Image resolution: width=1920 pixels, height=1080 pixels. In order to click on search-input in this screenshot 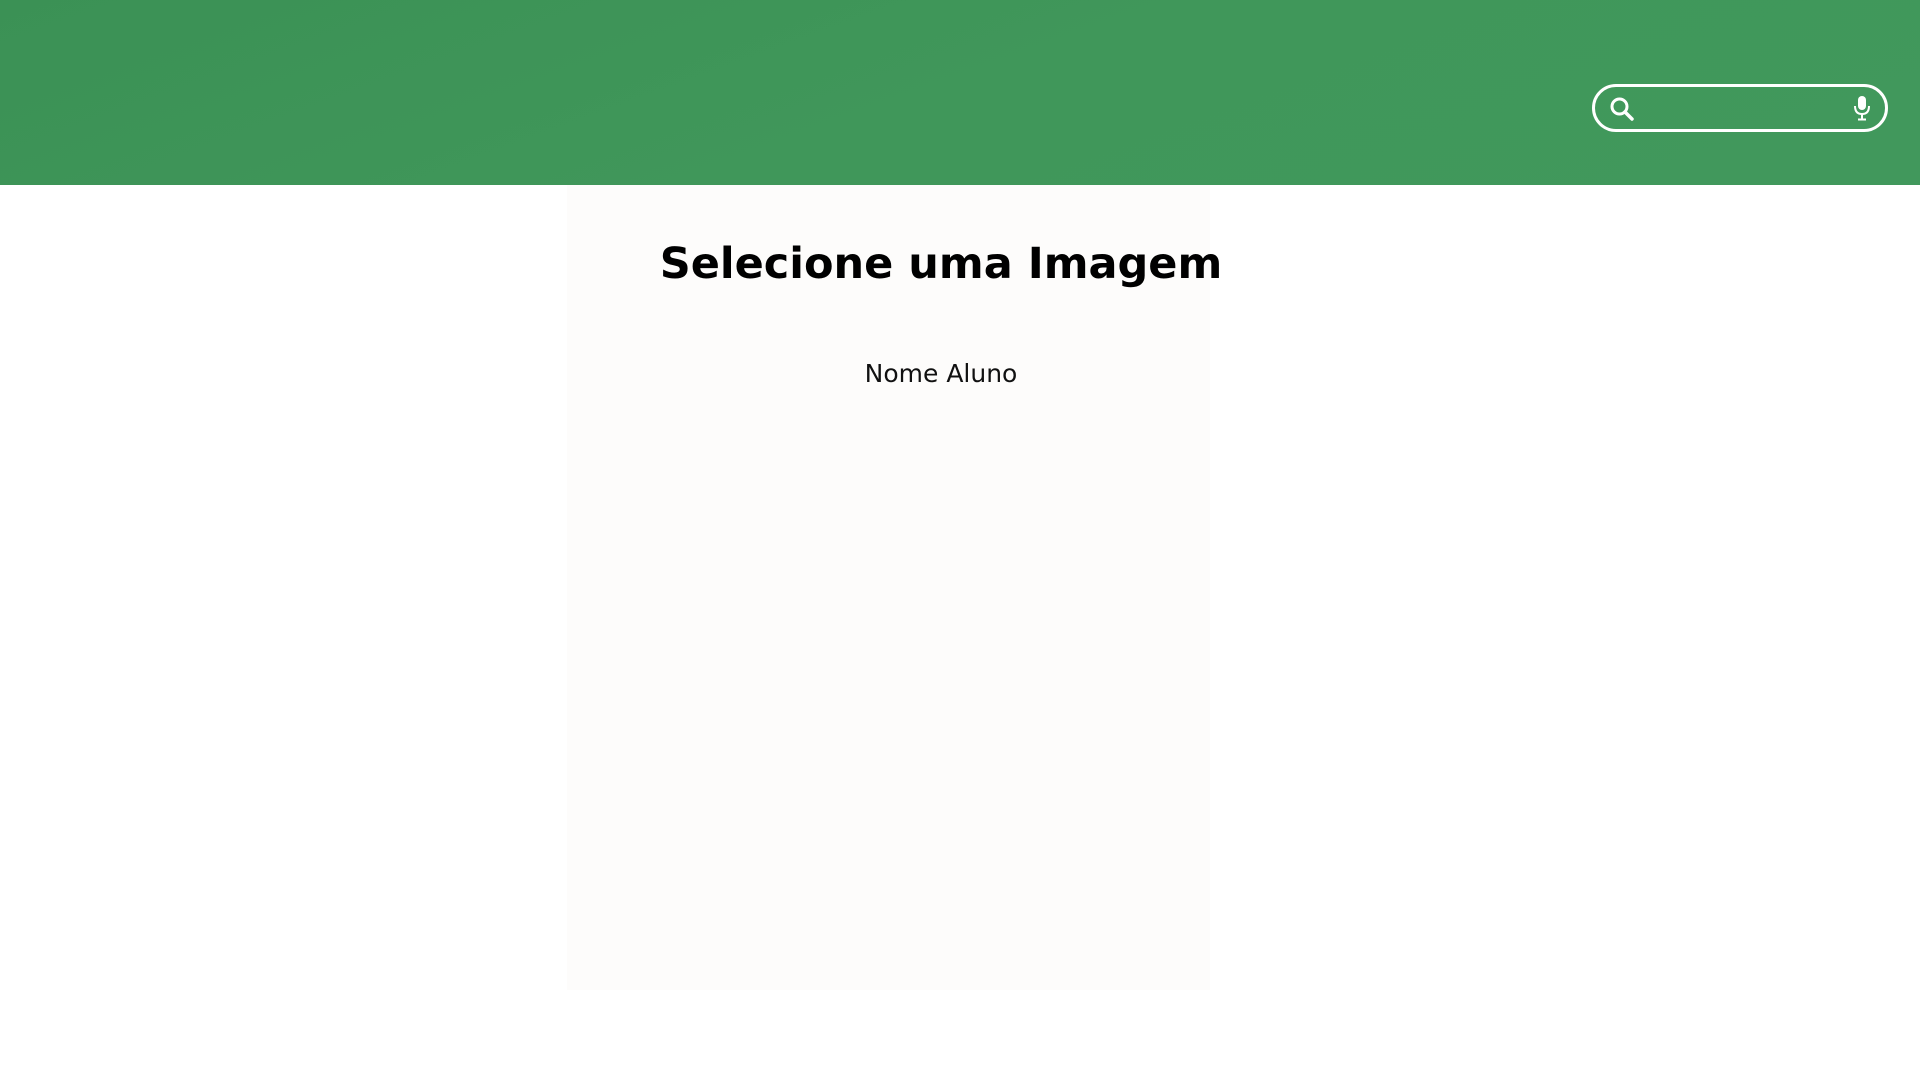, I will do `click(1741, 109)`.